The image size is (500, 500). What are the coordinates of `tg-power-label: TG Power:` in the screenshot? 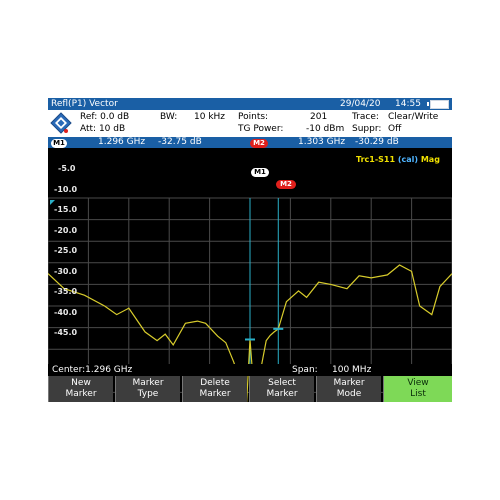 It's located at (261, 129).